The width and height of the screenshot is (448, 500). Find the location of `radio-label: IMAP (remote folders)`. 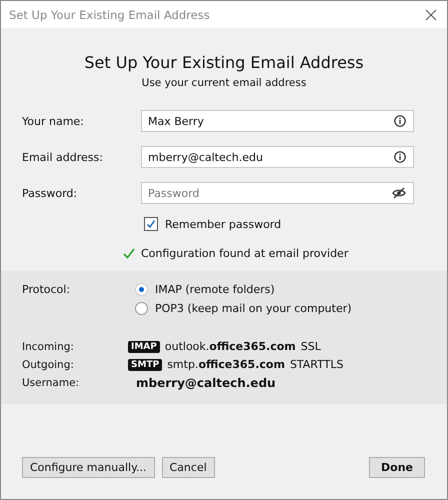

radio-label: IMAP (remote folders) is located at coordinates (215, 289).